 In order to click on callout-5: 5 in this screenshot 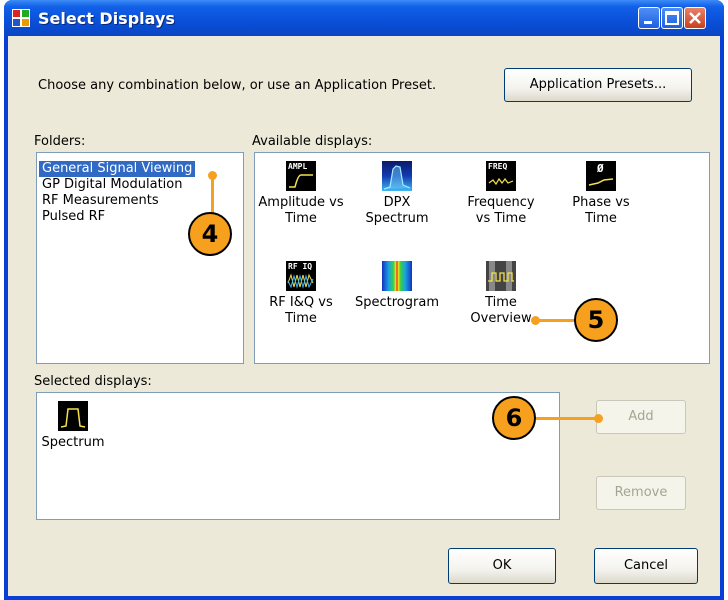, I will do `click(596, 320)`.